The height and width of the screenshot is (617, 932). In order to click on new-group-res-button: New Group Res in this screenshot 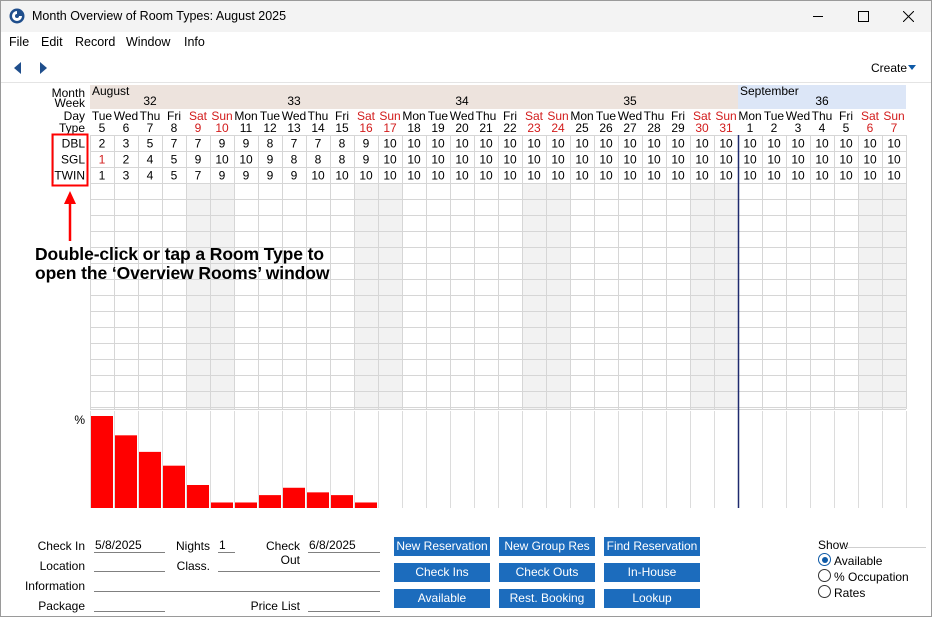, I will do `click(547, 546)`.